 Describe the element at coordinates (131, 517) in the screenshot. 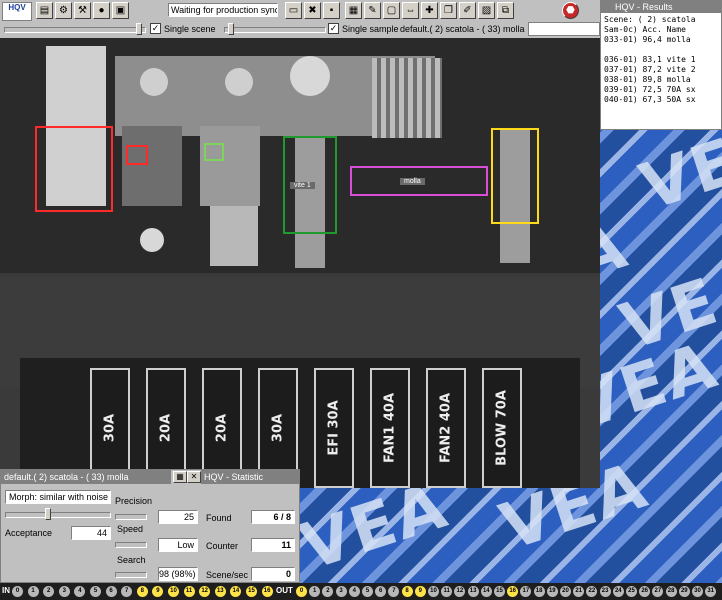

I see `precision-slider` at that location.